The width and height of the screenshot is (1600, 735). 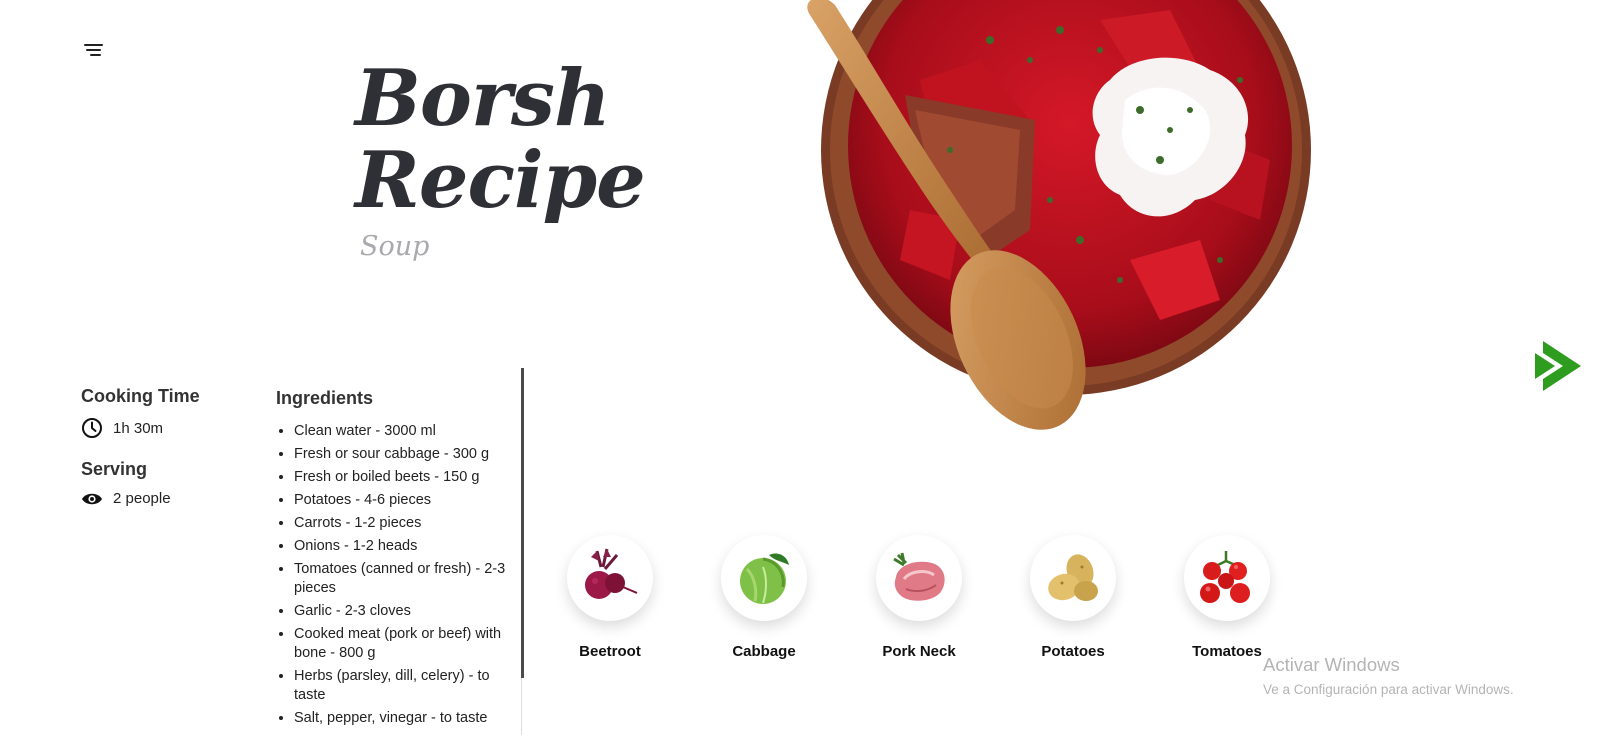 What do you see at coordinates (1225, 577) in the screenshot?
I see `tomatoes-icon` at bounding box center [1225, 577].